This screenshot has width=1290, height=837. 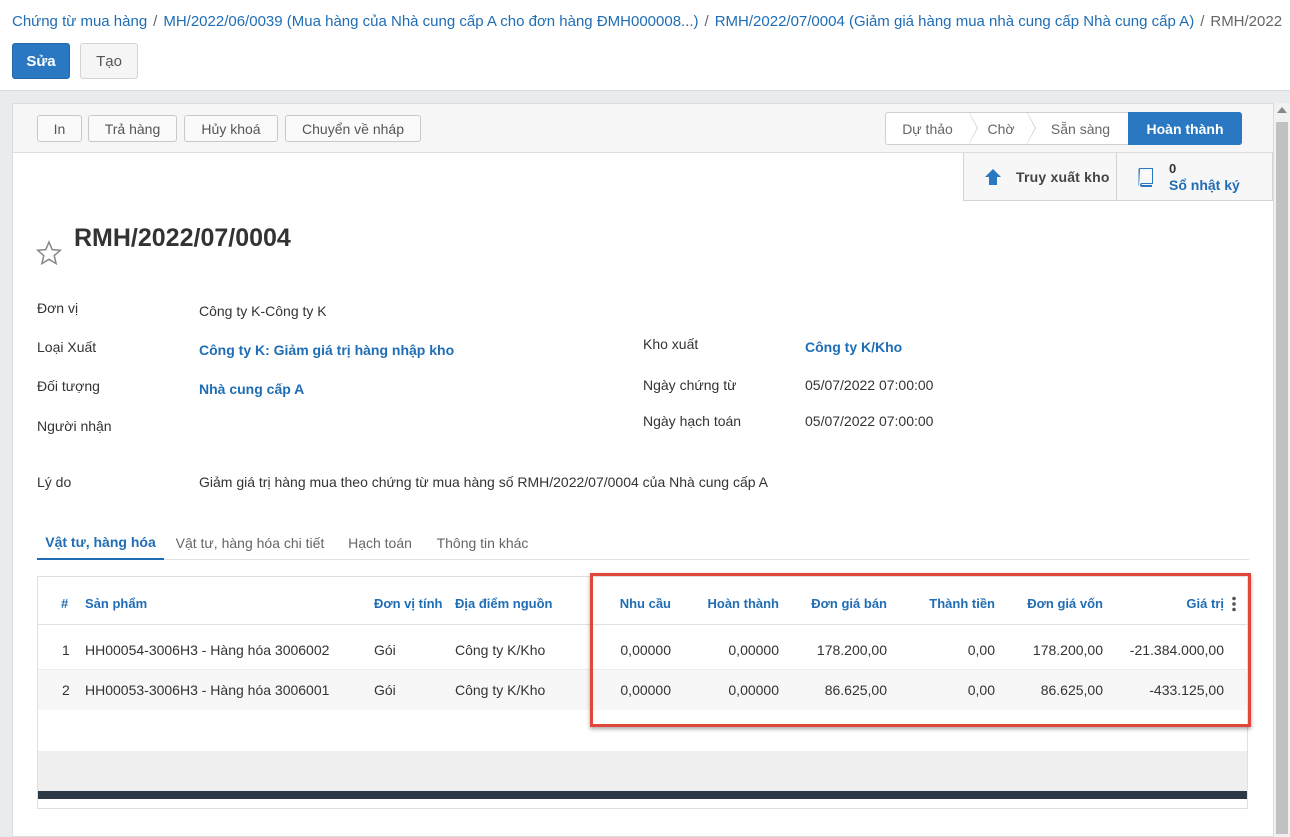 What do you see at coordinates (993, 176) in the screenshot?
I see `arrow-up-icon` at bounding box center [993, 176].